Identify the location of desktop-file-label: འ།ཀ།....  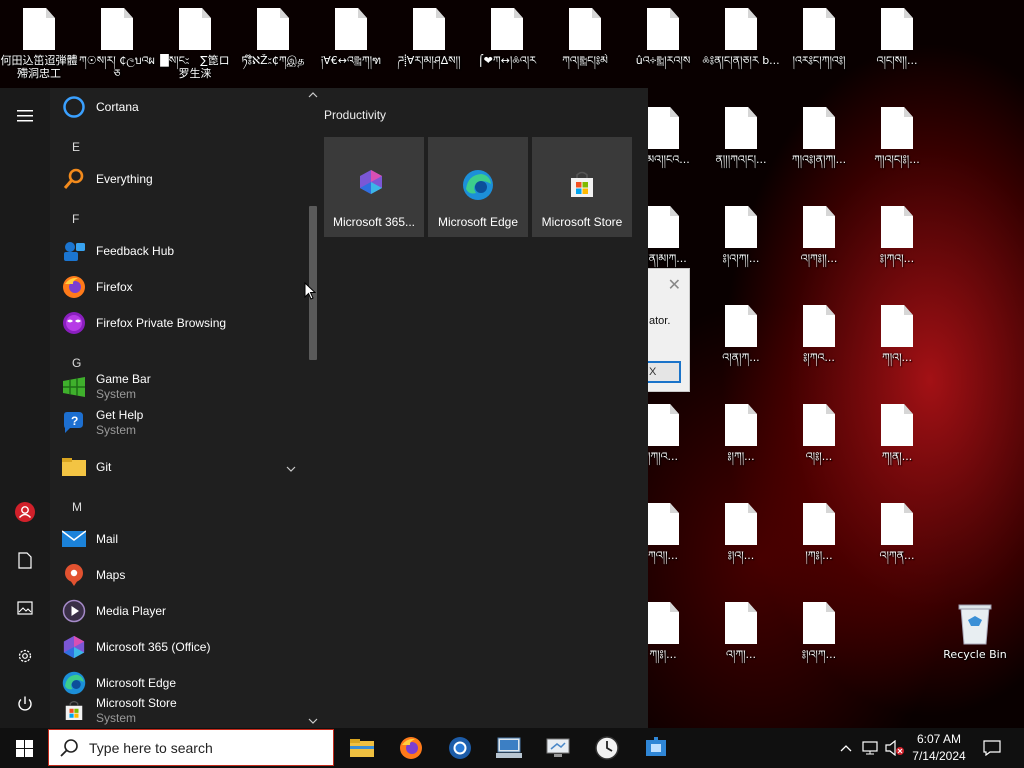
(741, 654).